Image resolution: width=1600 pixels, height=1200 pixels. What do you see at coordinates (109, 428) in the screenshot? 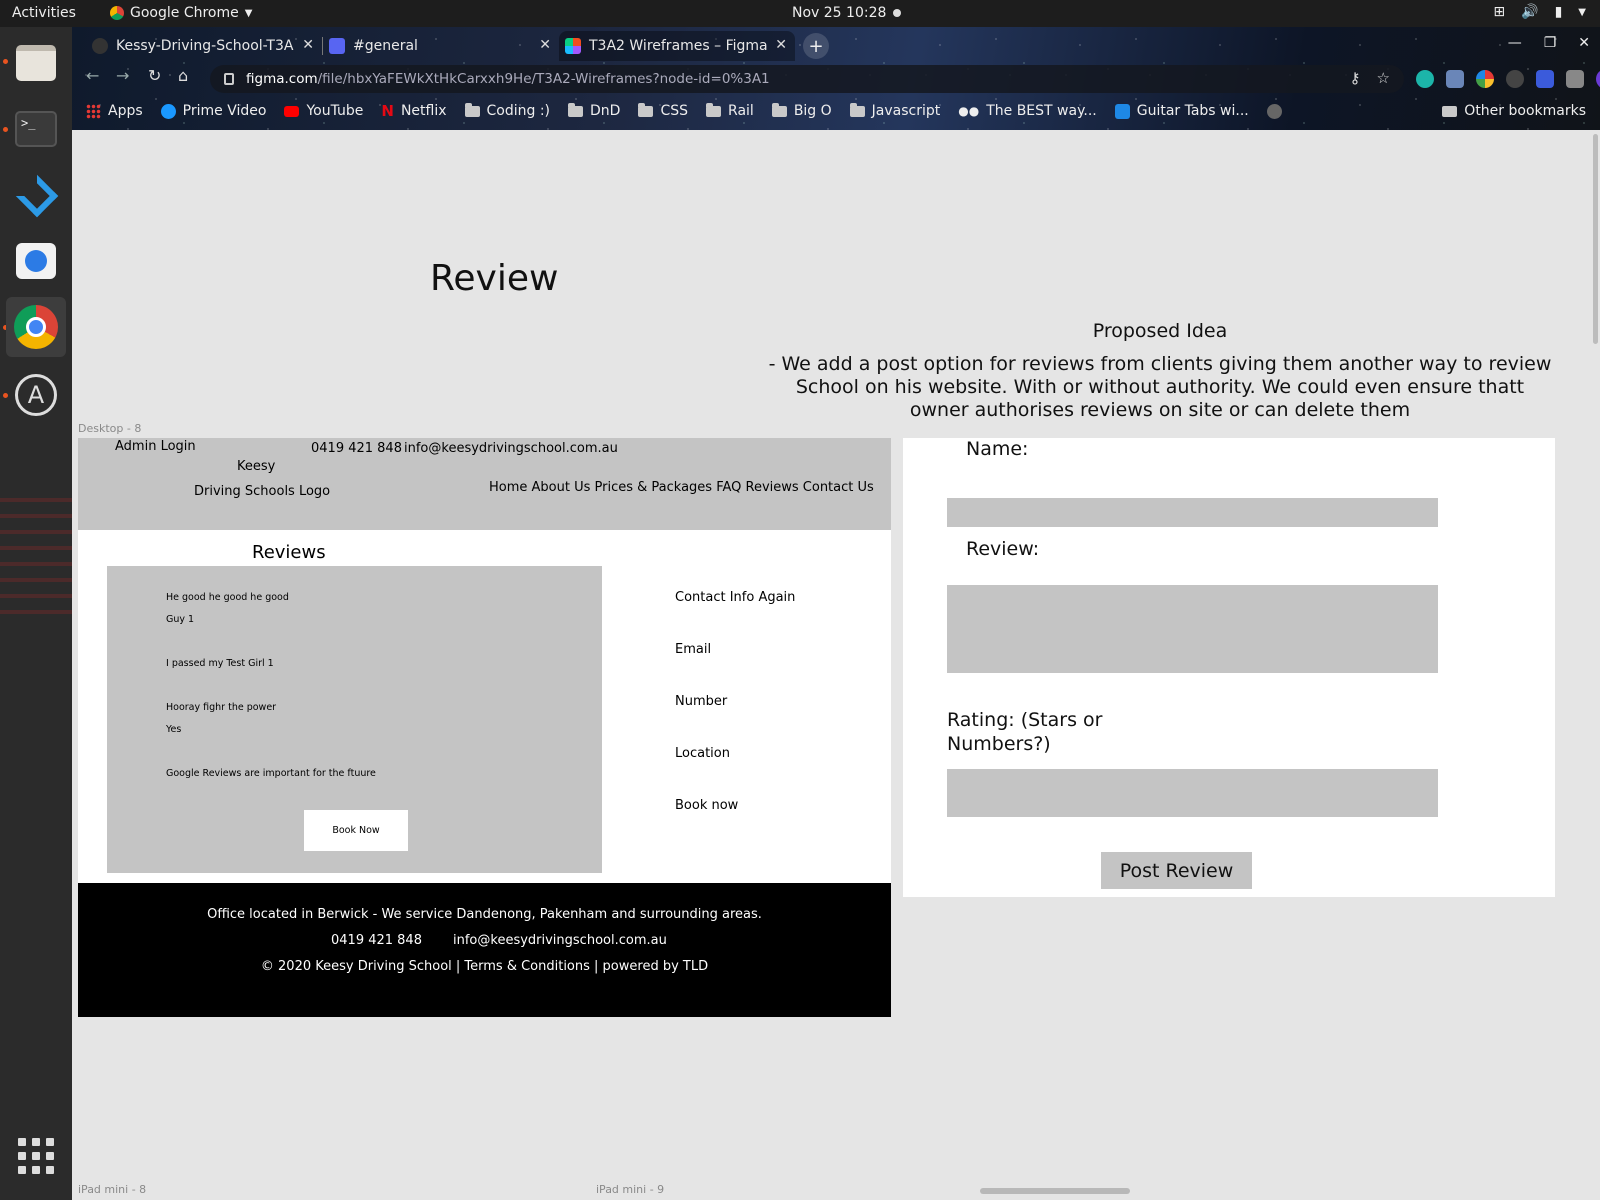
I see `frame-label-desktop: Desktop - 8` at bounding box center [109, 428].